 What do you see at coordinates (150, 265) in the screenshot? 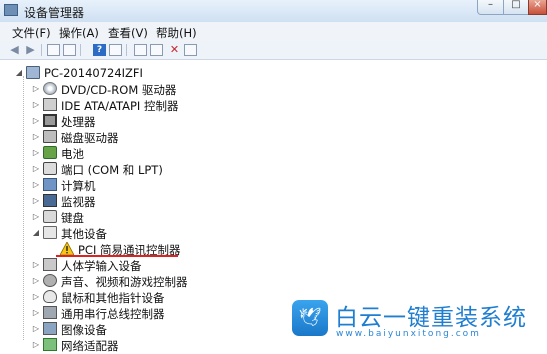
I see `tree-item-hid: ▷ 人体学输入设备` at bounding box center [150, 265].